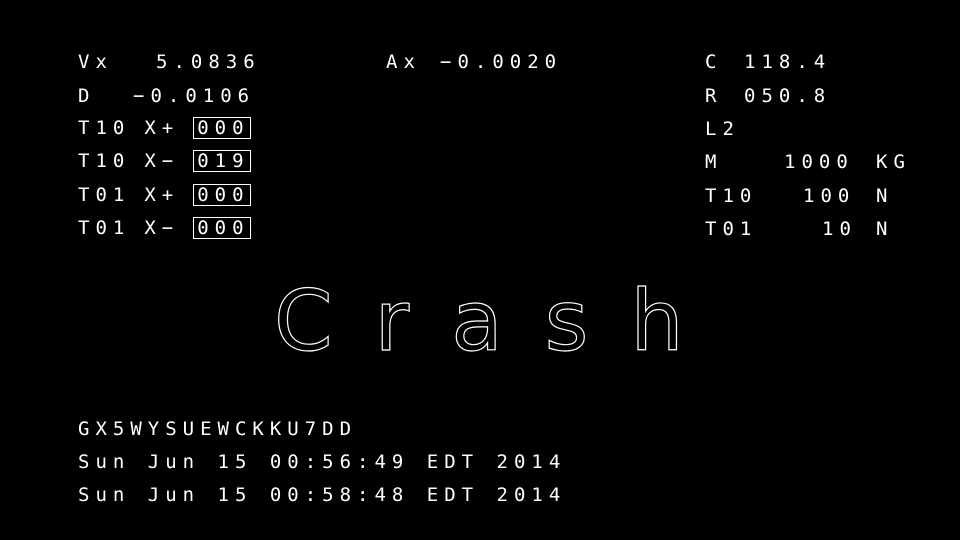 The image size is (960, 540). Describe the element at coordinates (829, 196) in the screenshot. I see `t10-value: 100` at that location.